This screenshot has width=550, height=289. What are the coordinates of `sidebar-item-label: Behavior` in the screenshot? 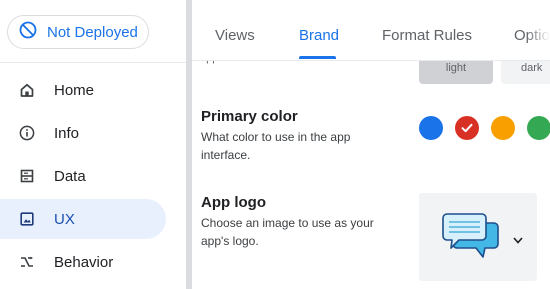 It's located at (84, 262).